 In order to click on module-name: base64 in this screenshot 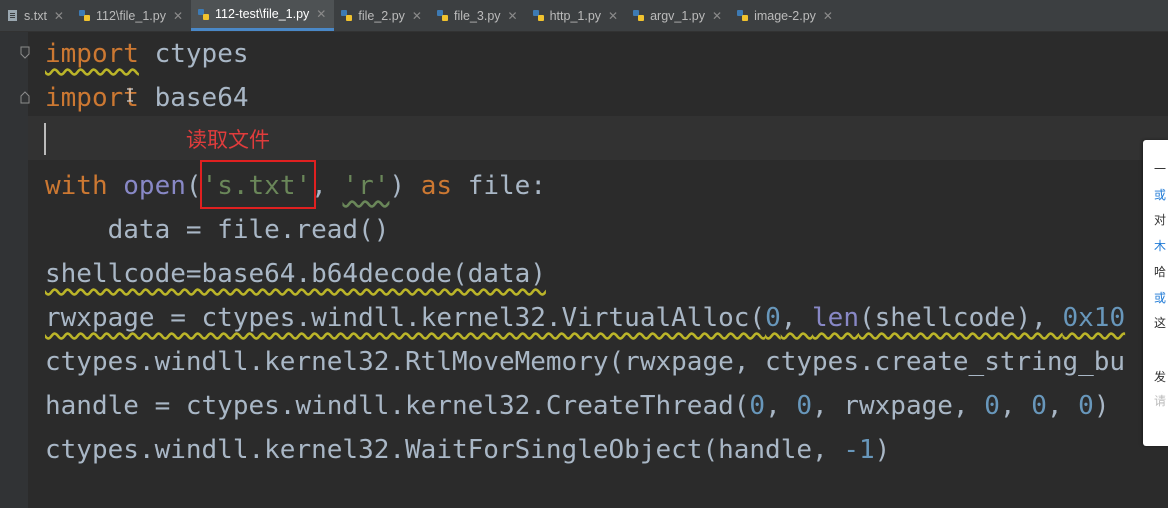, I will do `click(193, 98)`.